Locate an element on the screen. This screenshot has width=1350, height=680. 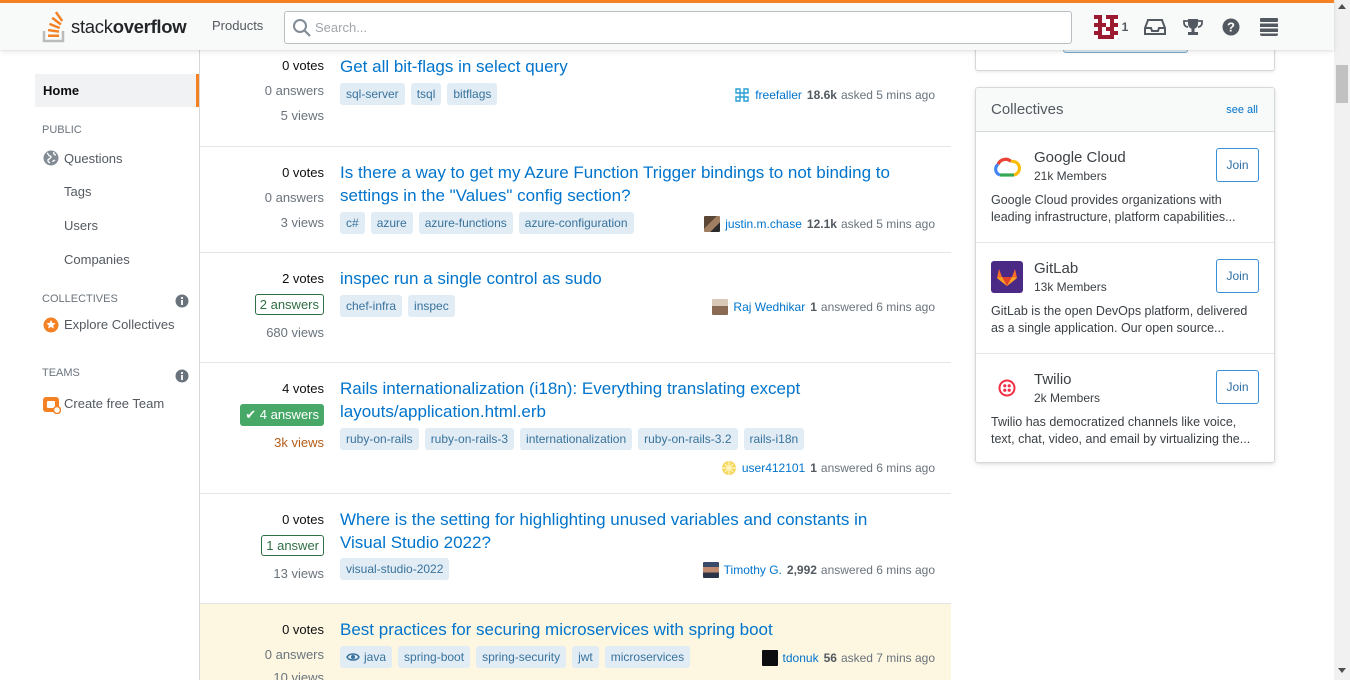
answer-count: 0 answers is located at coordinates (294, 90).